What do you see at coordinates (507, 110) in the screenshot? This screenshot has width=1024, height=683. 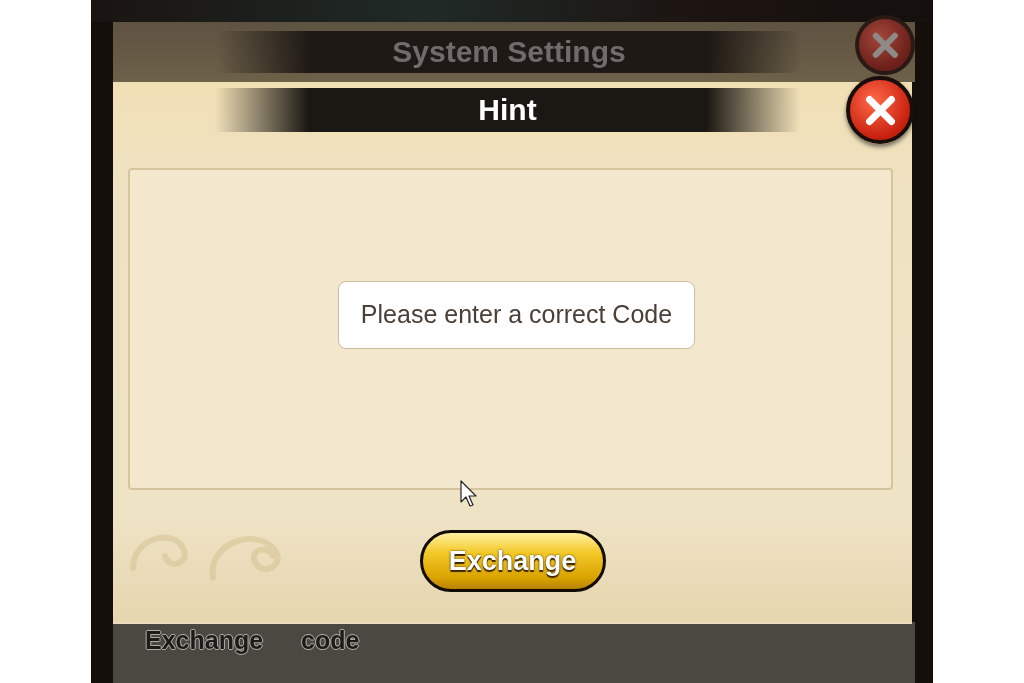 I see `dialog-title: Hint` at bounding box center [507, 110].